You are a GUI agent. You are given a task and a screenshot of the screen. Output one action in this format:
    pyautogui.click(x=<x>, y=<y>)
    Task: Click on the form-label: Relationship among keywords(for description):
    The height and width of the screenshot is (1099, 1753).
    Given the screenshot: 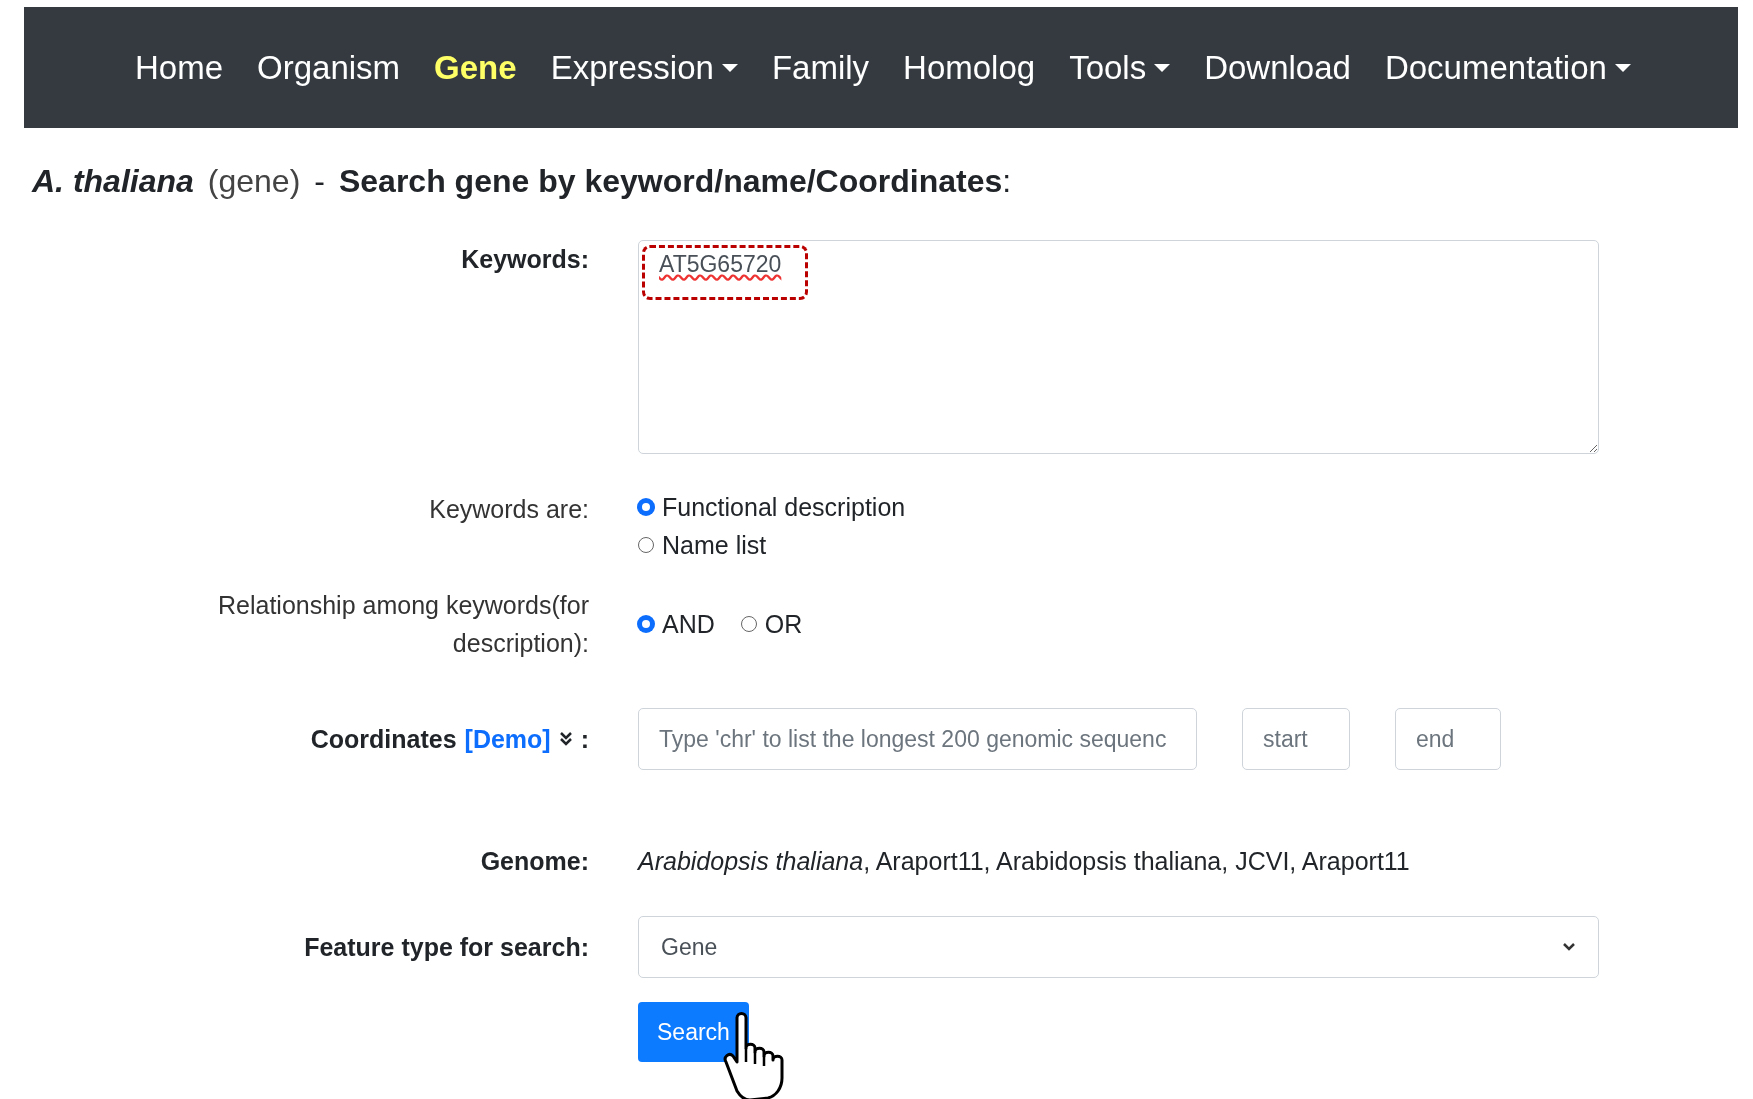 What is the action you would take?
    pyautogui.click(x=403, y=624)
    